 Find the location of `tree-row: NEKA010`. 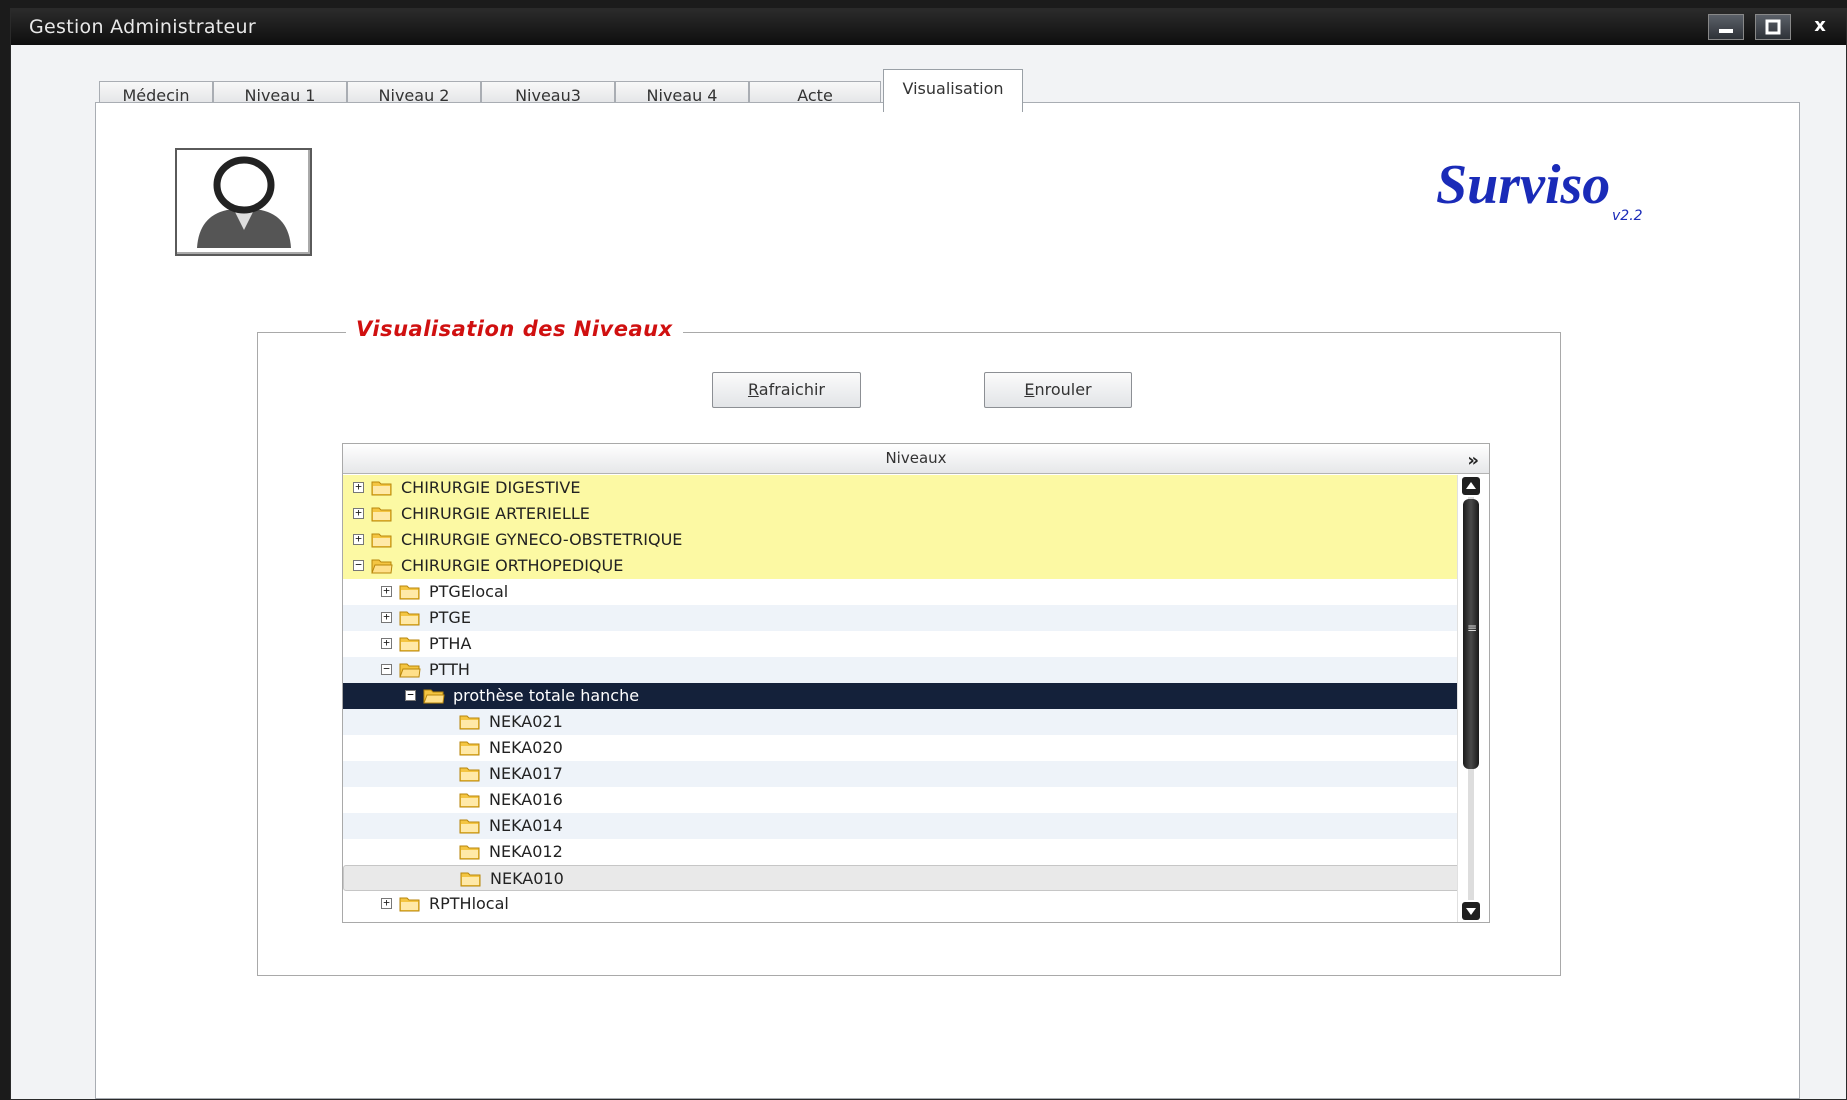

tree-row: NEKA010 is located at coordinates (901, 878).